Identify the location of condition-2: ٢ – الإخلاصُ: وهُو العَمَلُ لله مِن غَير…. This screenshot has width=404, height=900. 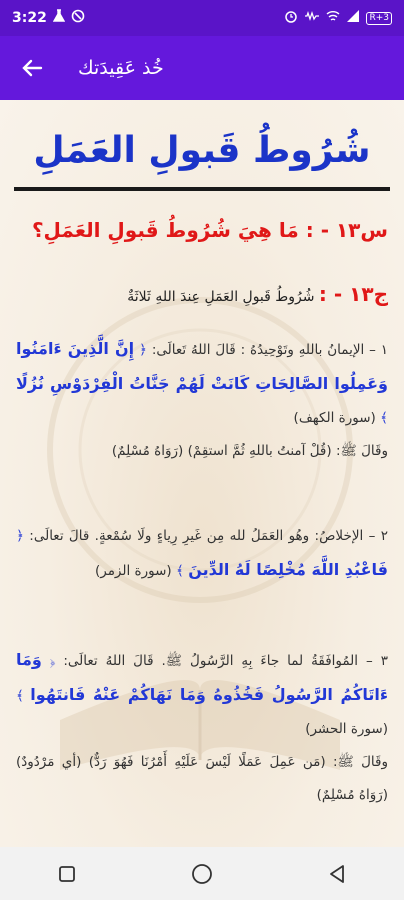
(202, 554).